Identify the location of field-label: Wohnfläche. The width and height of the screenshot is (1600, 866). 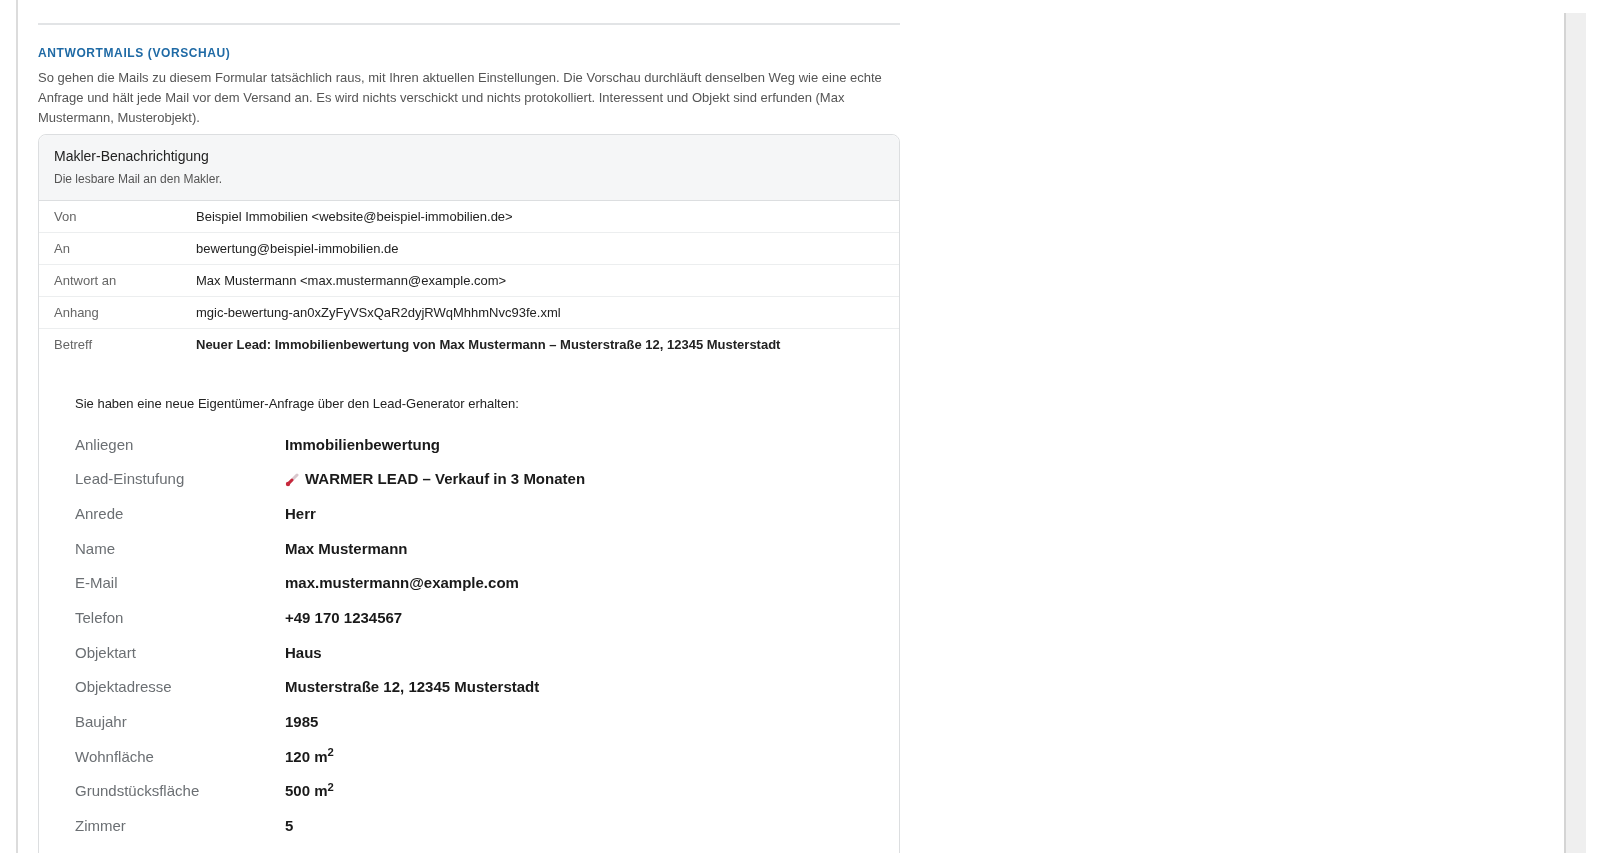
(115, 756).